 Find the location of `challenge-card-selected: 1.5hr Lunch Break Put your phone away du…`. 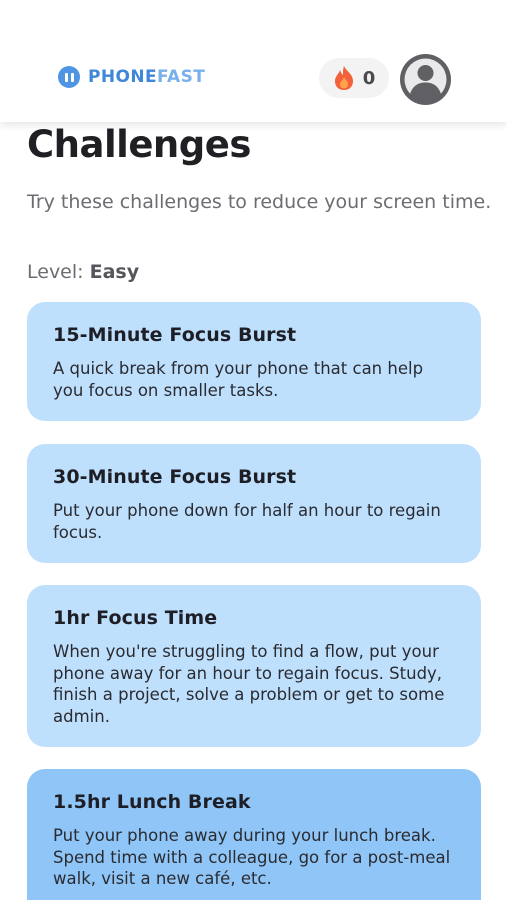

challenge-card-selected: 1.5hr Lunch Break Put your phone away du… is located at coordinates (254, 834).